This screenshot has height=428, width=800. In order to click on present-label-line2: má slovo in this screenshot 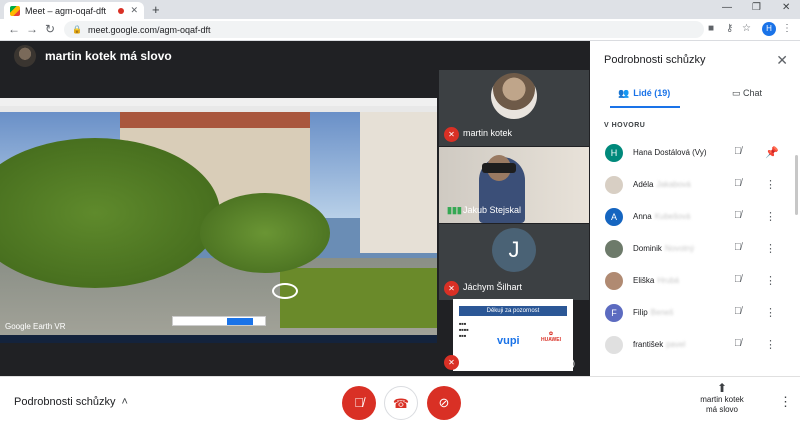, I will do `click(721, 409)`.